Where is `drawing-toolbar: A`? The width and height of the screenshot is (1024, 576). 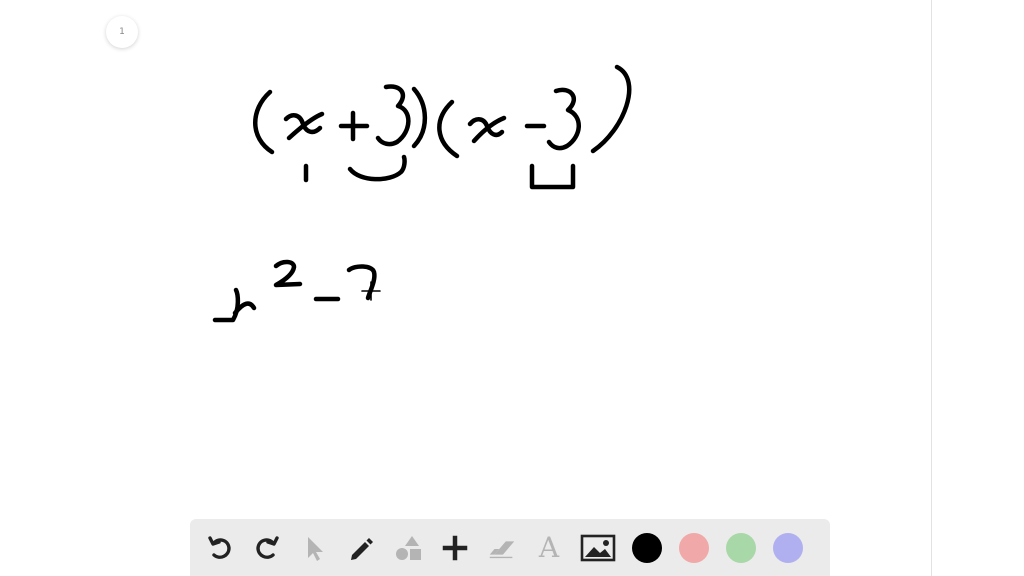
drawing-toolbar: A is located at coordinates (510, 547).